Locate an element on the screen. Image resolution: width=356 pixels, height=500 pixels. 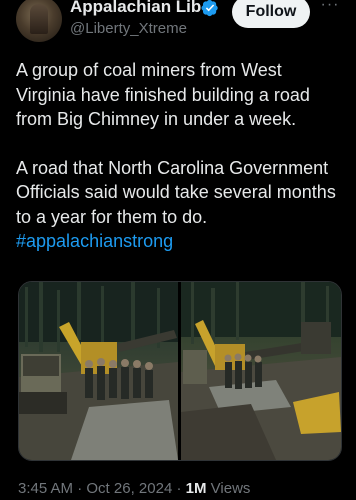
views-label: Views is located at coordinates (230, 488).